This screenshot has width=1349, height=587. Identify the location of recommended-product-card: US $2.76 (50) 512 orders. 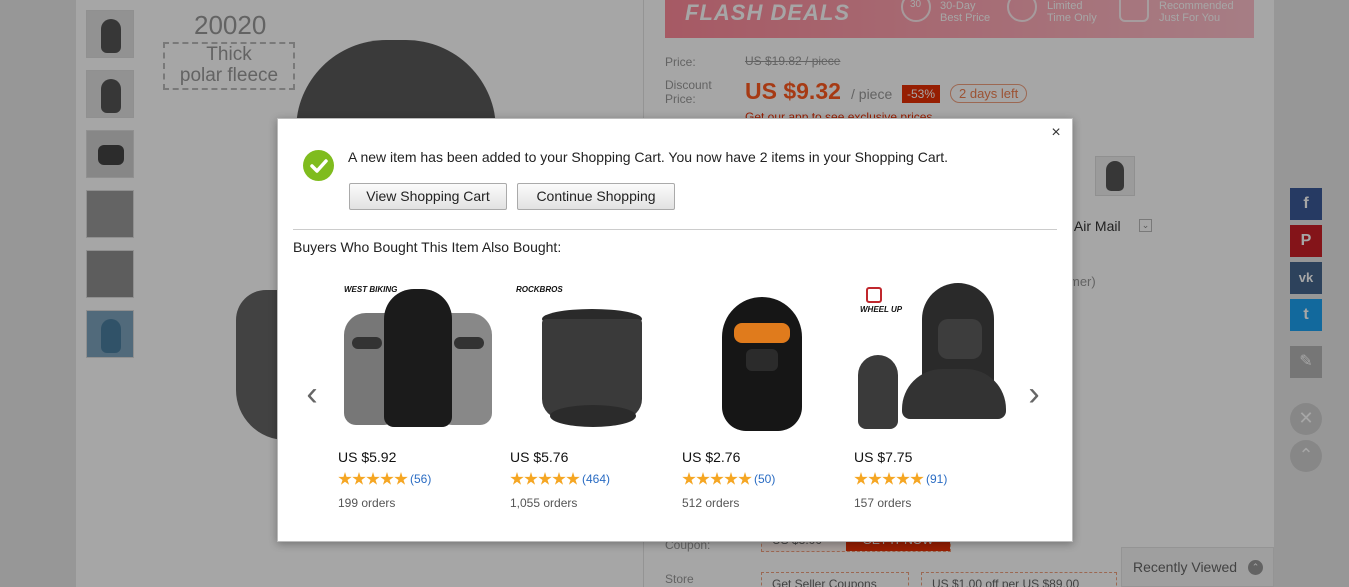
(762, 399).